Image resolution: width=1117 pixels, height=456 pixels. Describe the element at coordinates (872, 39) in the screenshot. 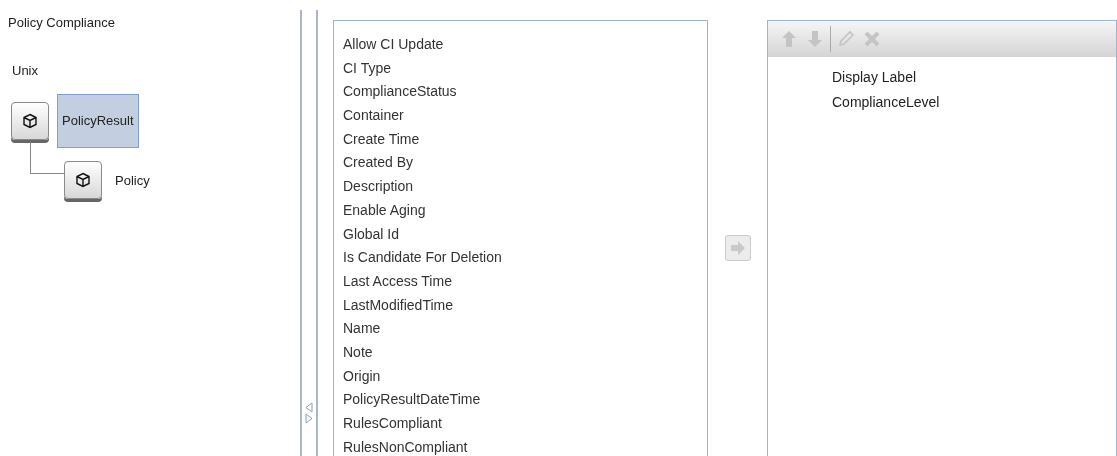

I see `close-icon` at that location.